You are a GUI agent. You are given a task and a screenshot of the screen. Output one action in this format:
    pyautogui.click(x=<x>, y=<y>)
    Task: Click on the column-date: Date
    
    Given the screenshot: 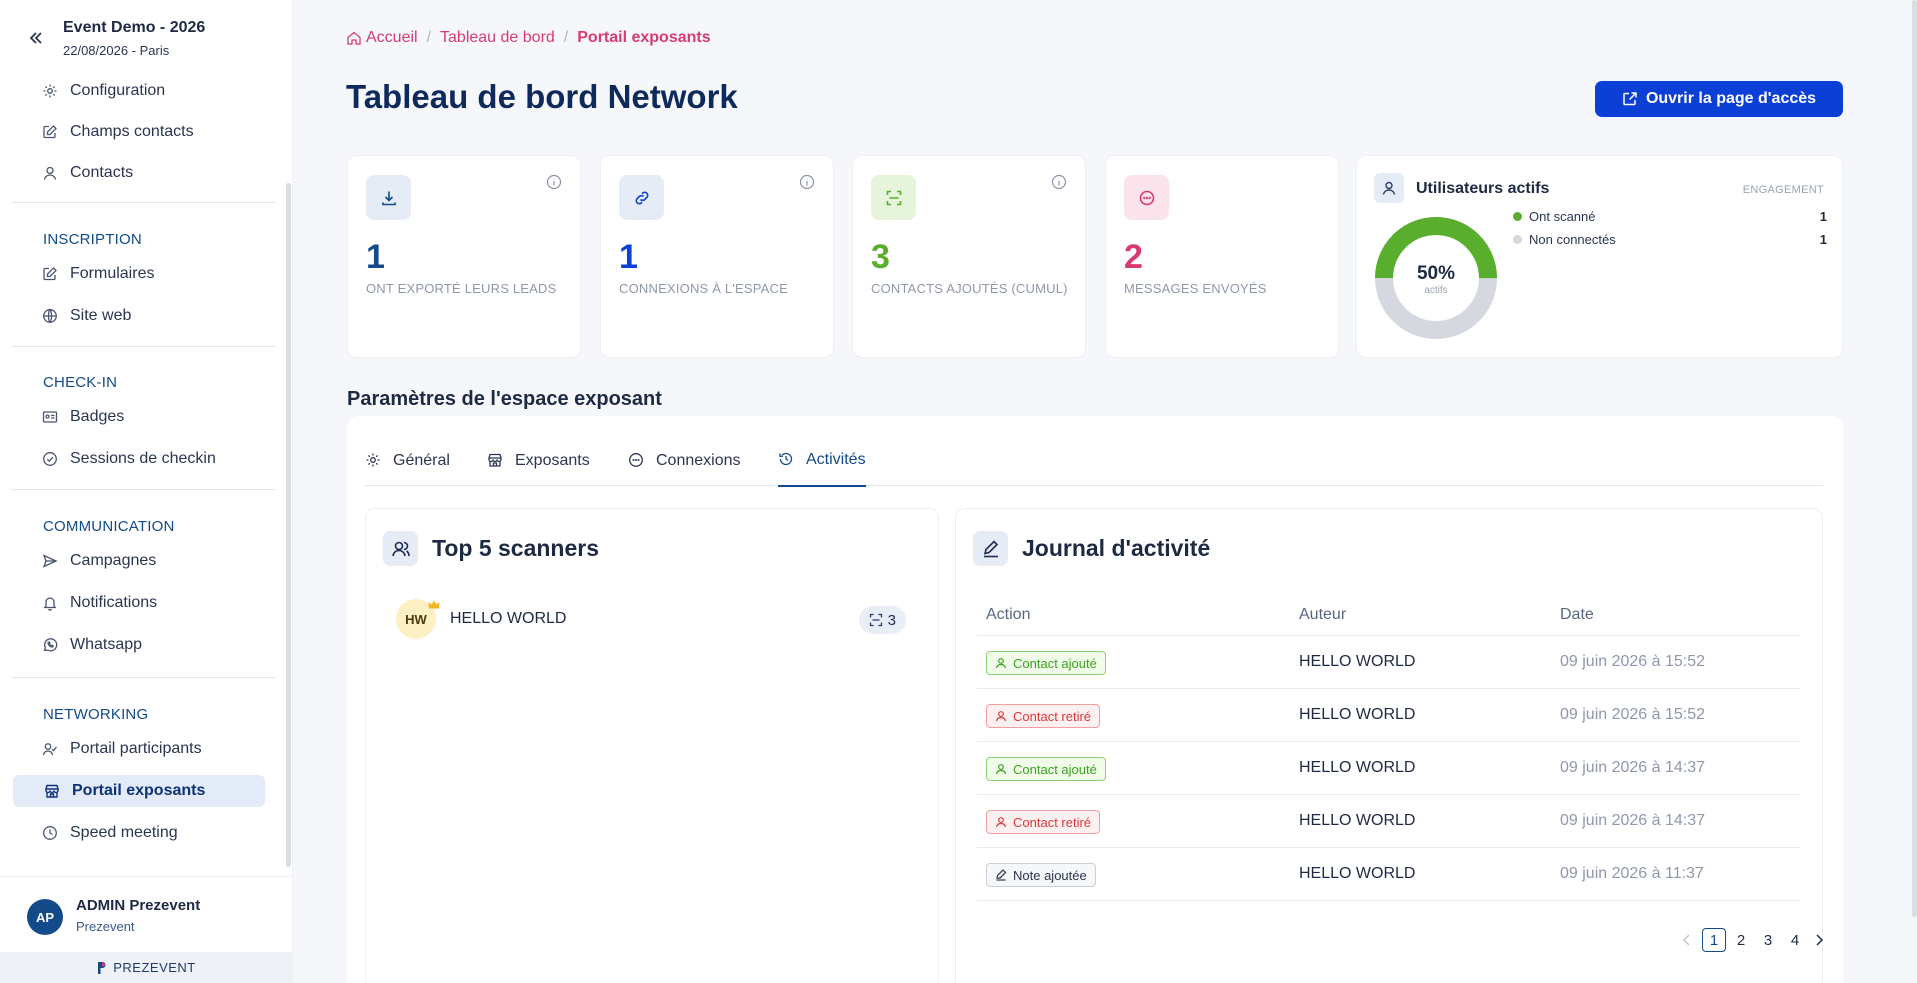 What is the action you would take?
    pyautogui.click(x=1577, y=615)
    